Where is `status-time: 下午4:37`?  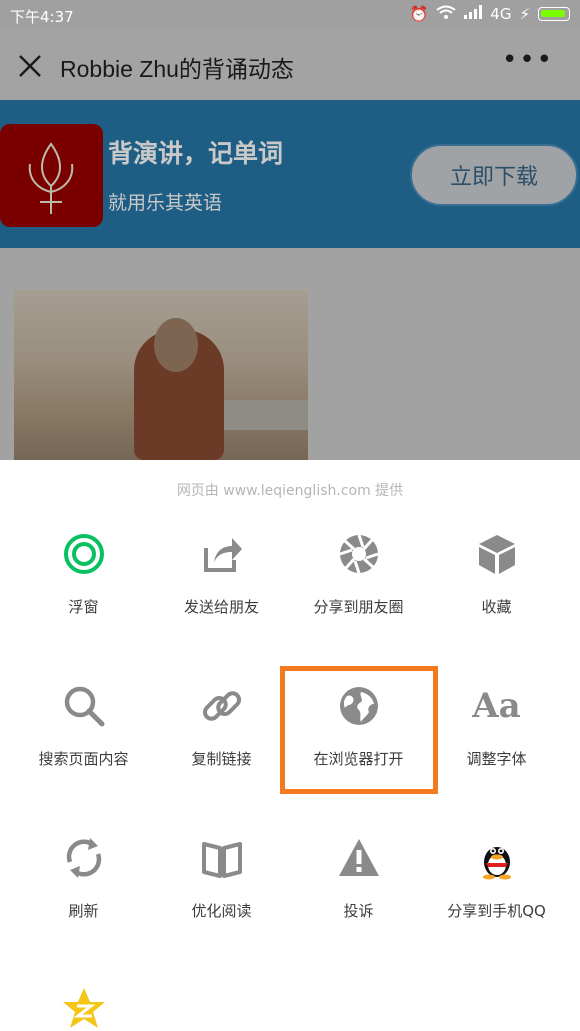 status-time: 下午4:37 is located at coordinates (42, 17).